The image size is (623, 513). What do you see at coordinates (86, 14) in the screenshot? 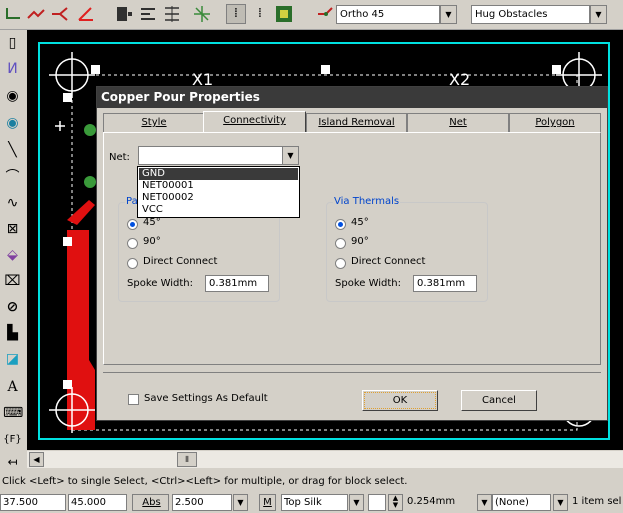
I see `corner-icon` at bounding box center [86, 14].